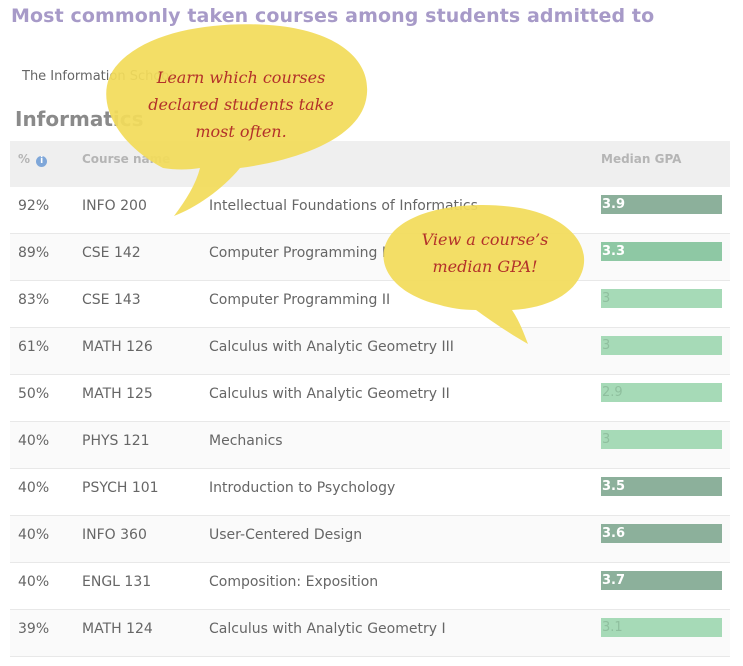  I want to click on header-pct-label: %, so click(24, 159).